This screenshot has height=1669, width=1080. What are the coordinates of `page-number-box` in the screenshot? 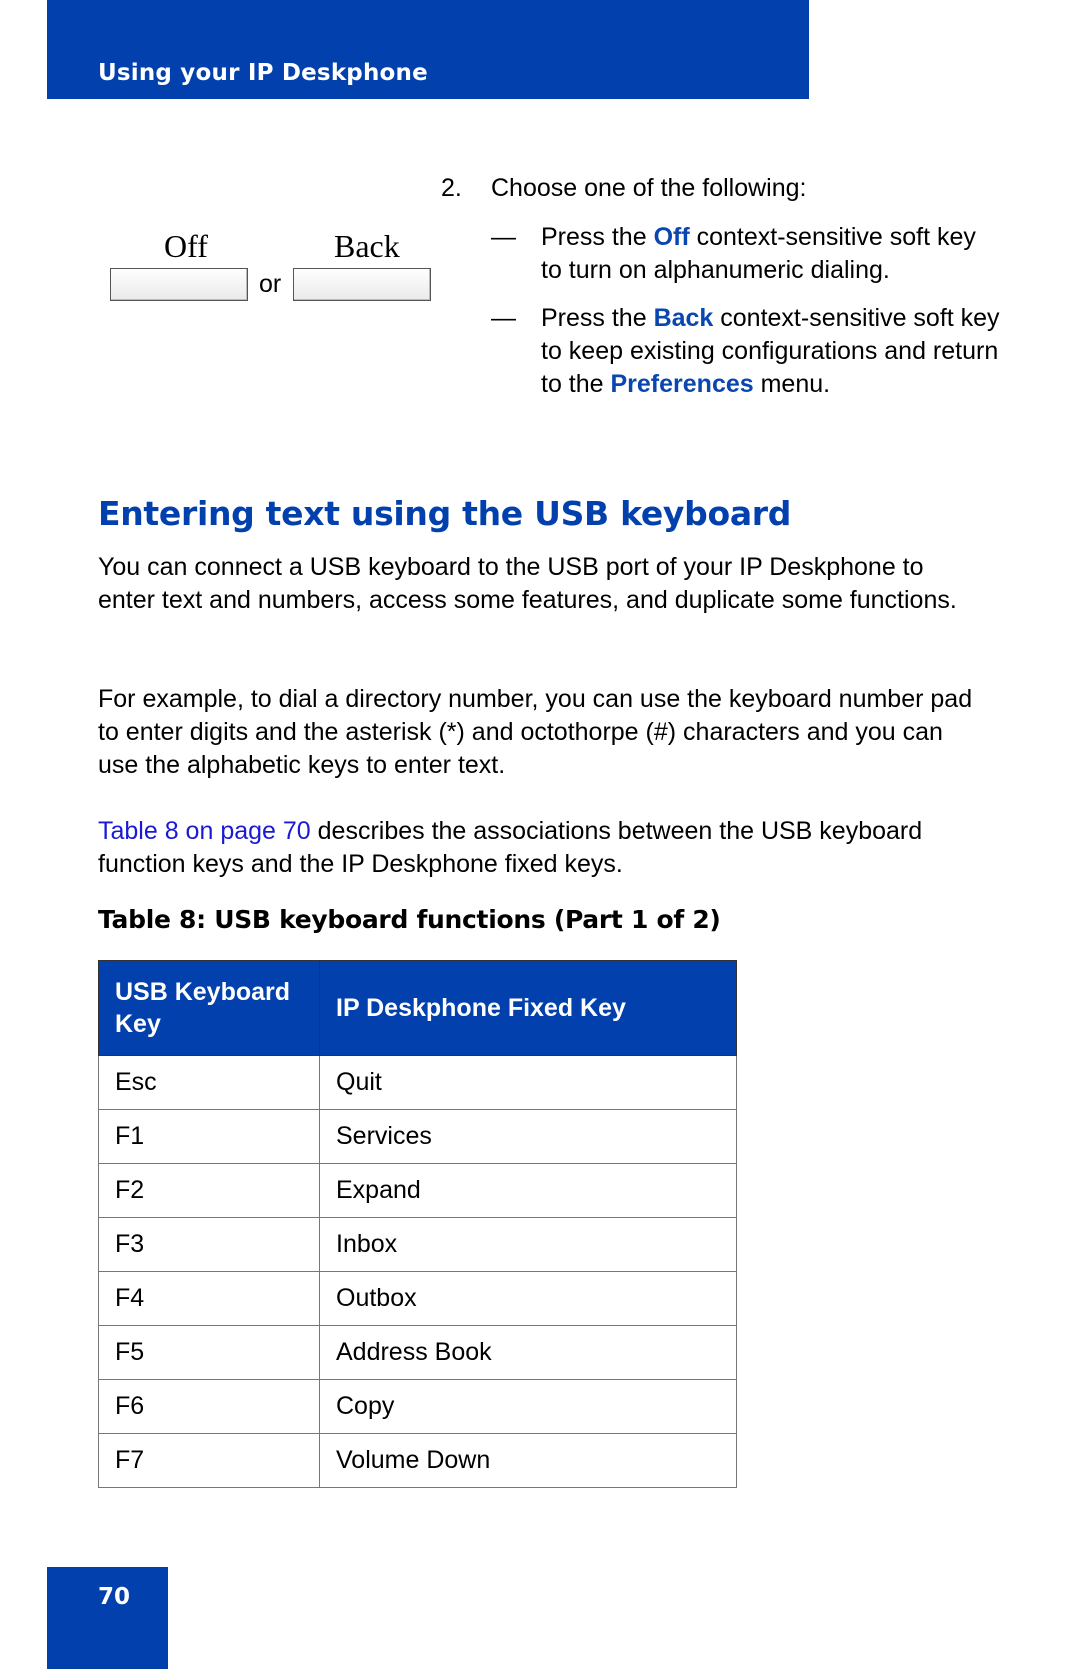 It's located at (107, 1618).